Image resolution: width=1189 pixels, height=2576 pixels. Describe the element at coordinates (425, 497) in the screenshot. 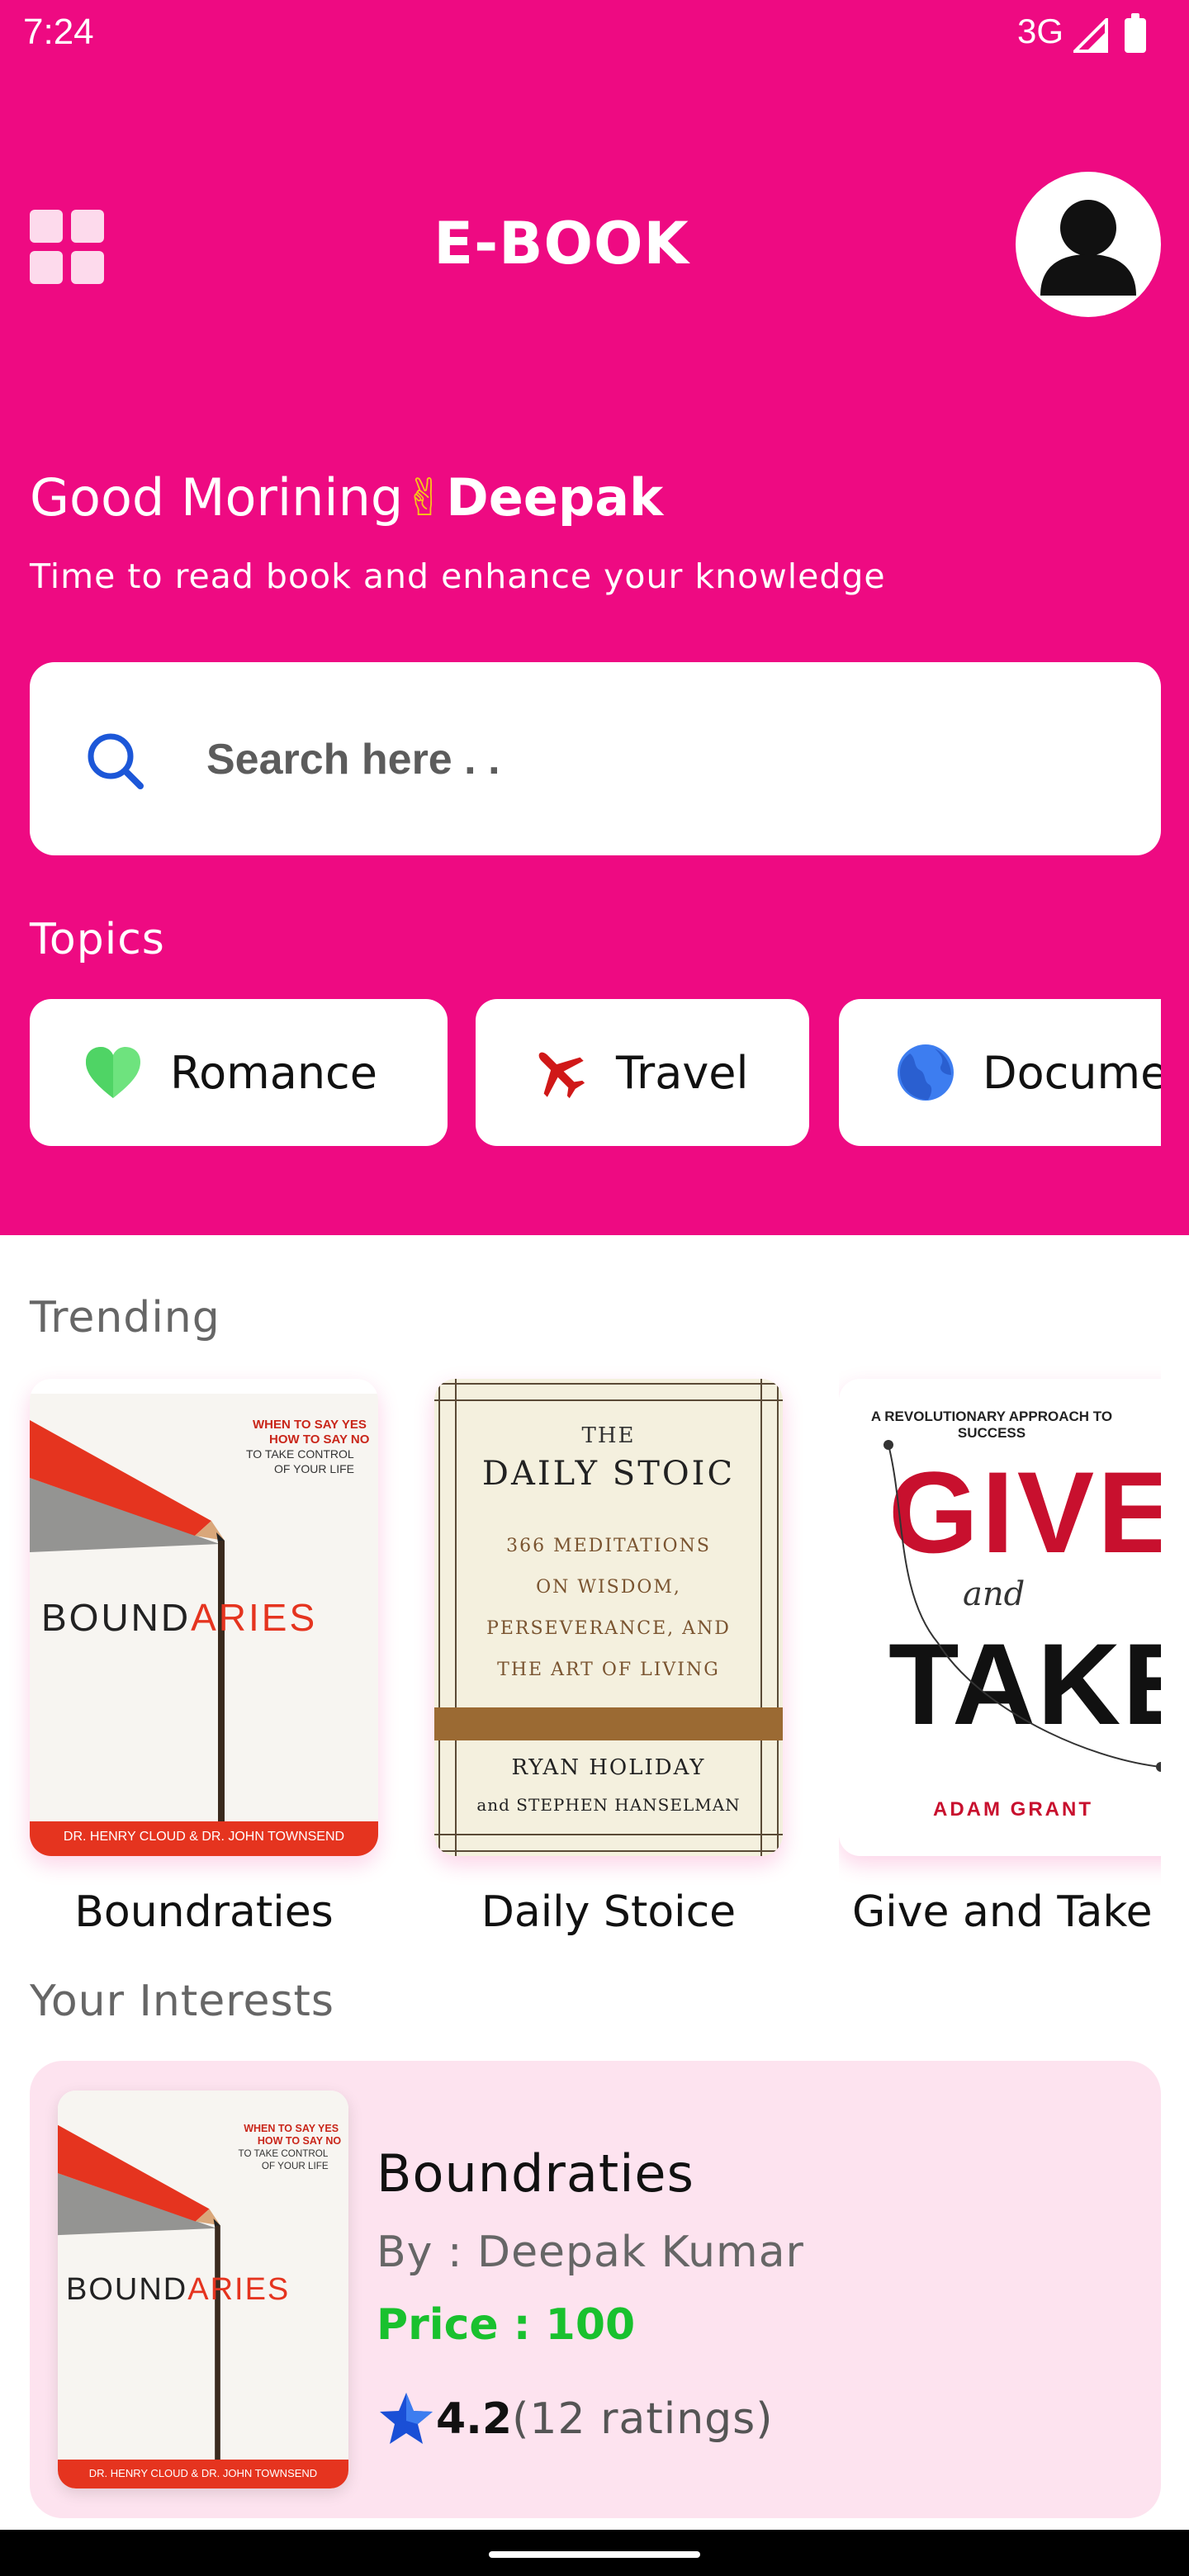

I see `victory-hand-icon: ✌` at that location.